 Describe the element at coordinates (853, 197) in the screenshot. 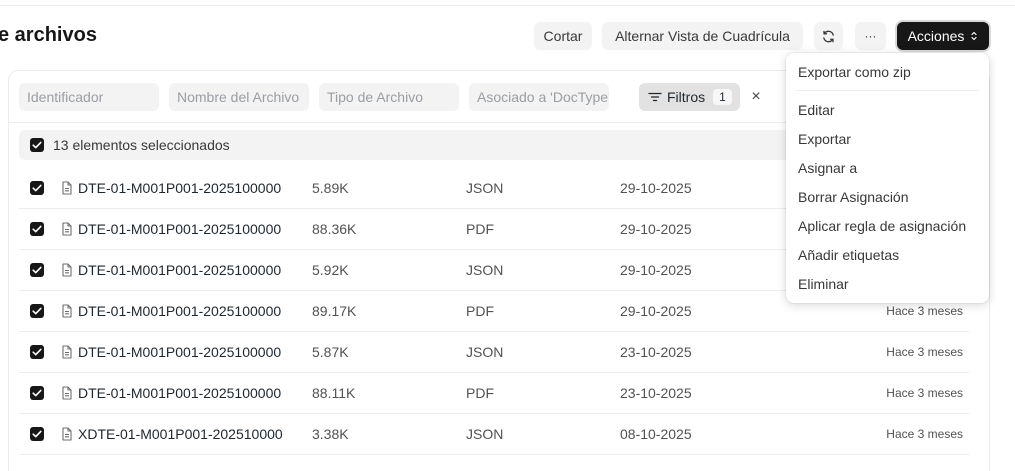

I see `menu-item-clear-assignment: Borrar Asignación` at that location.